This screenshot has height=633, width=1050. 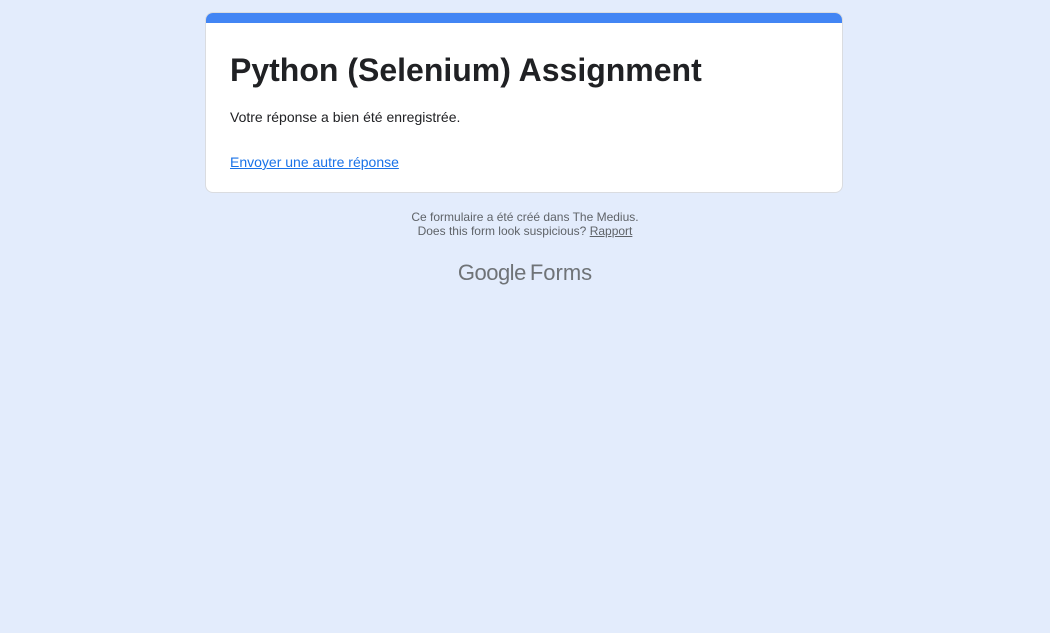 I want to click on google-forms-logo: Google Forms, so click(x=525, y=273).